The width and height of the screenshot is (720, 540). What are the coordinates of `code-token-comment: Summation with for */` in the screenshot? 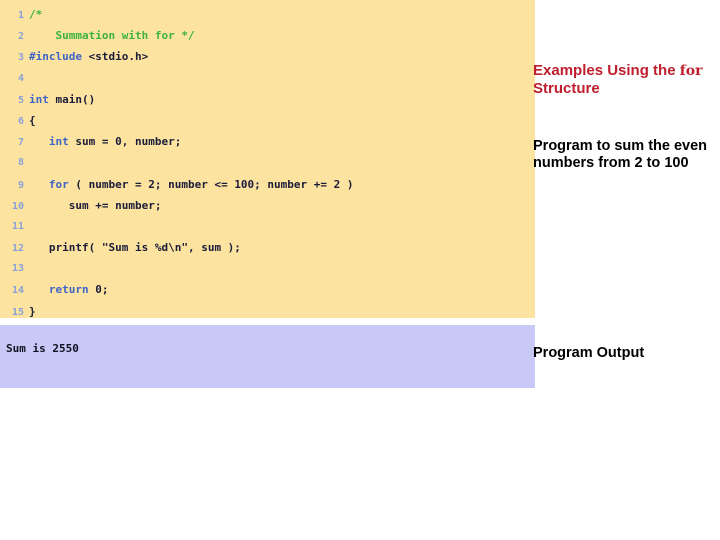 It's located at (125, 36).